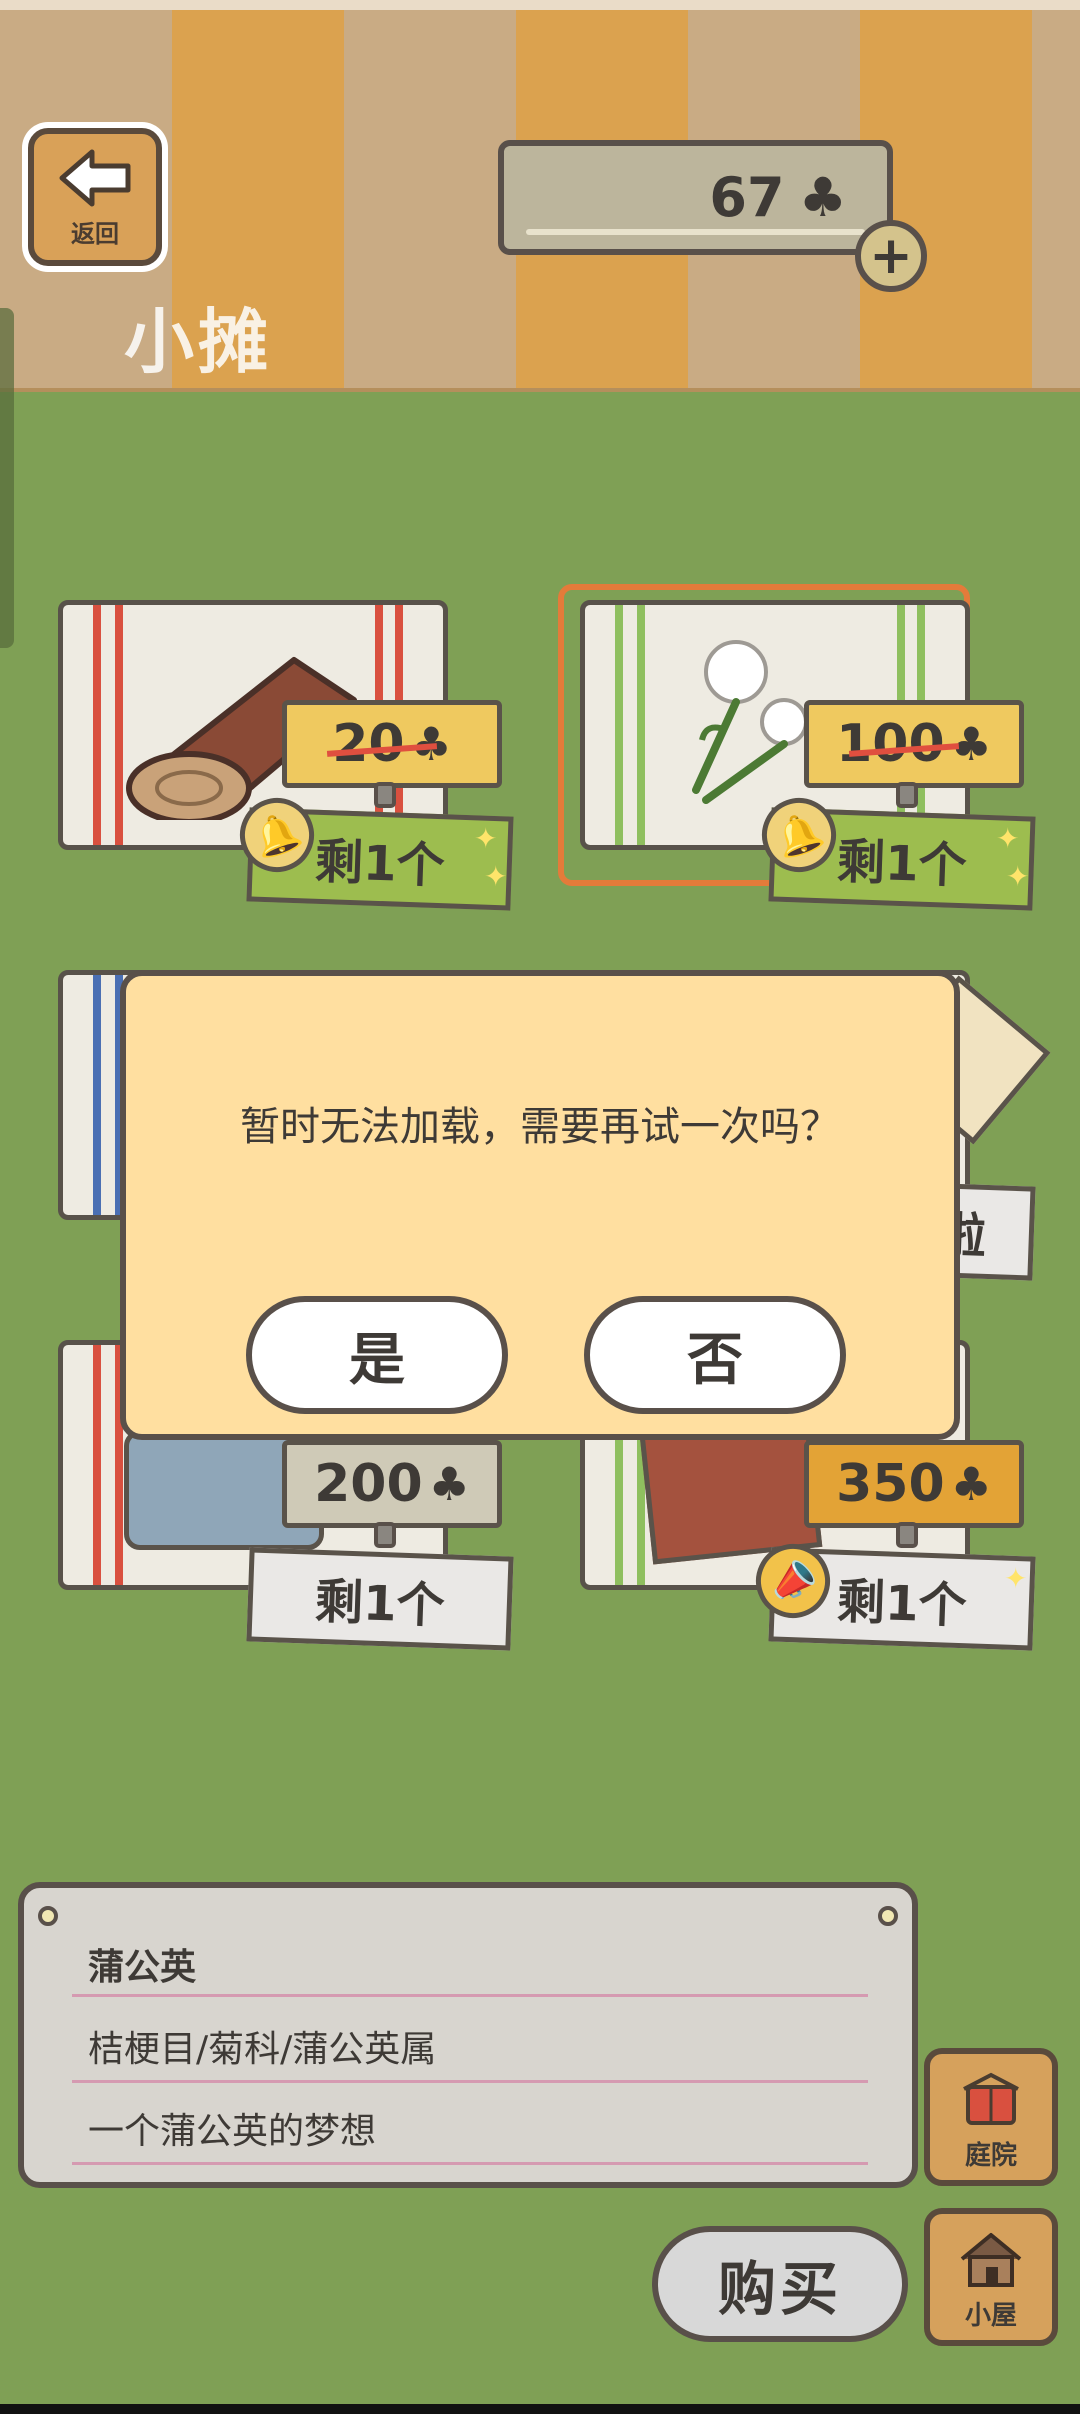 The height and width of the screenshot is (2414, 1080). I want to click on house-label: 小屋, so click(990, 2316).